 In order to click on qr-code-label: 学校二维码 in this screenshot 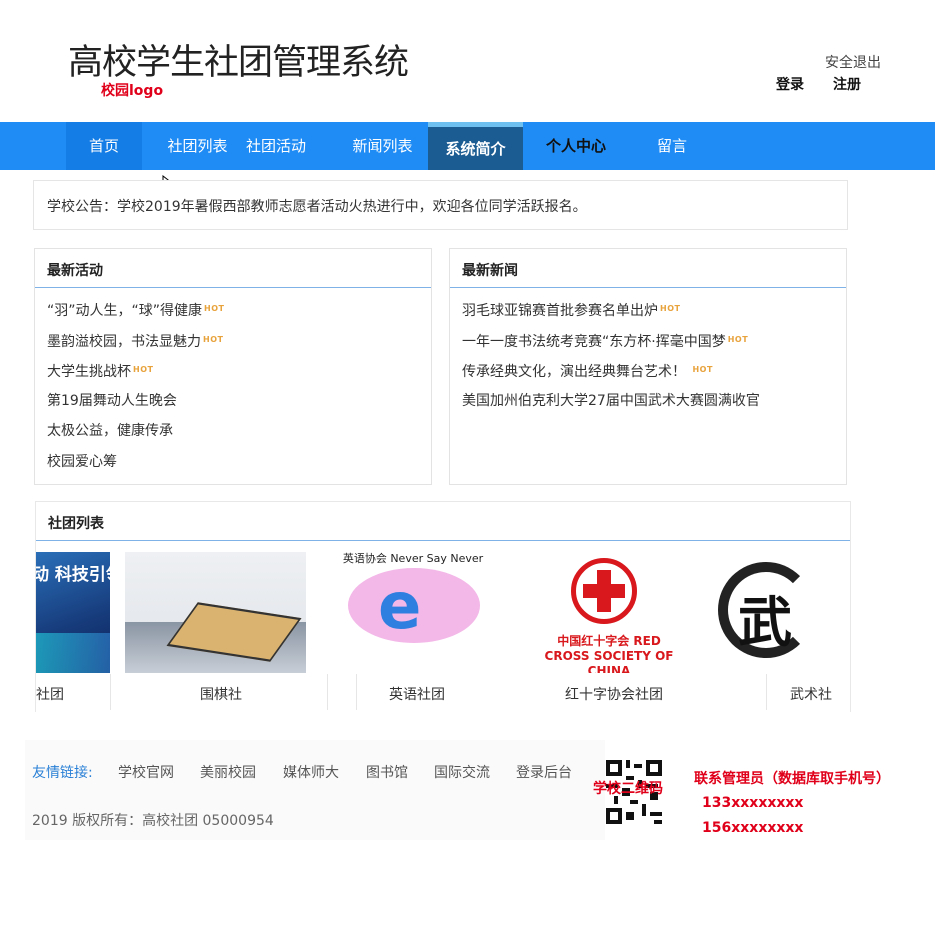, I will do `click(628, 789)`.